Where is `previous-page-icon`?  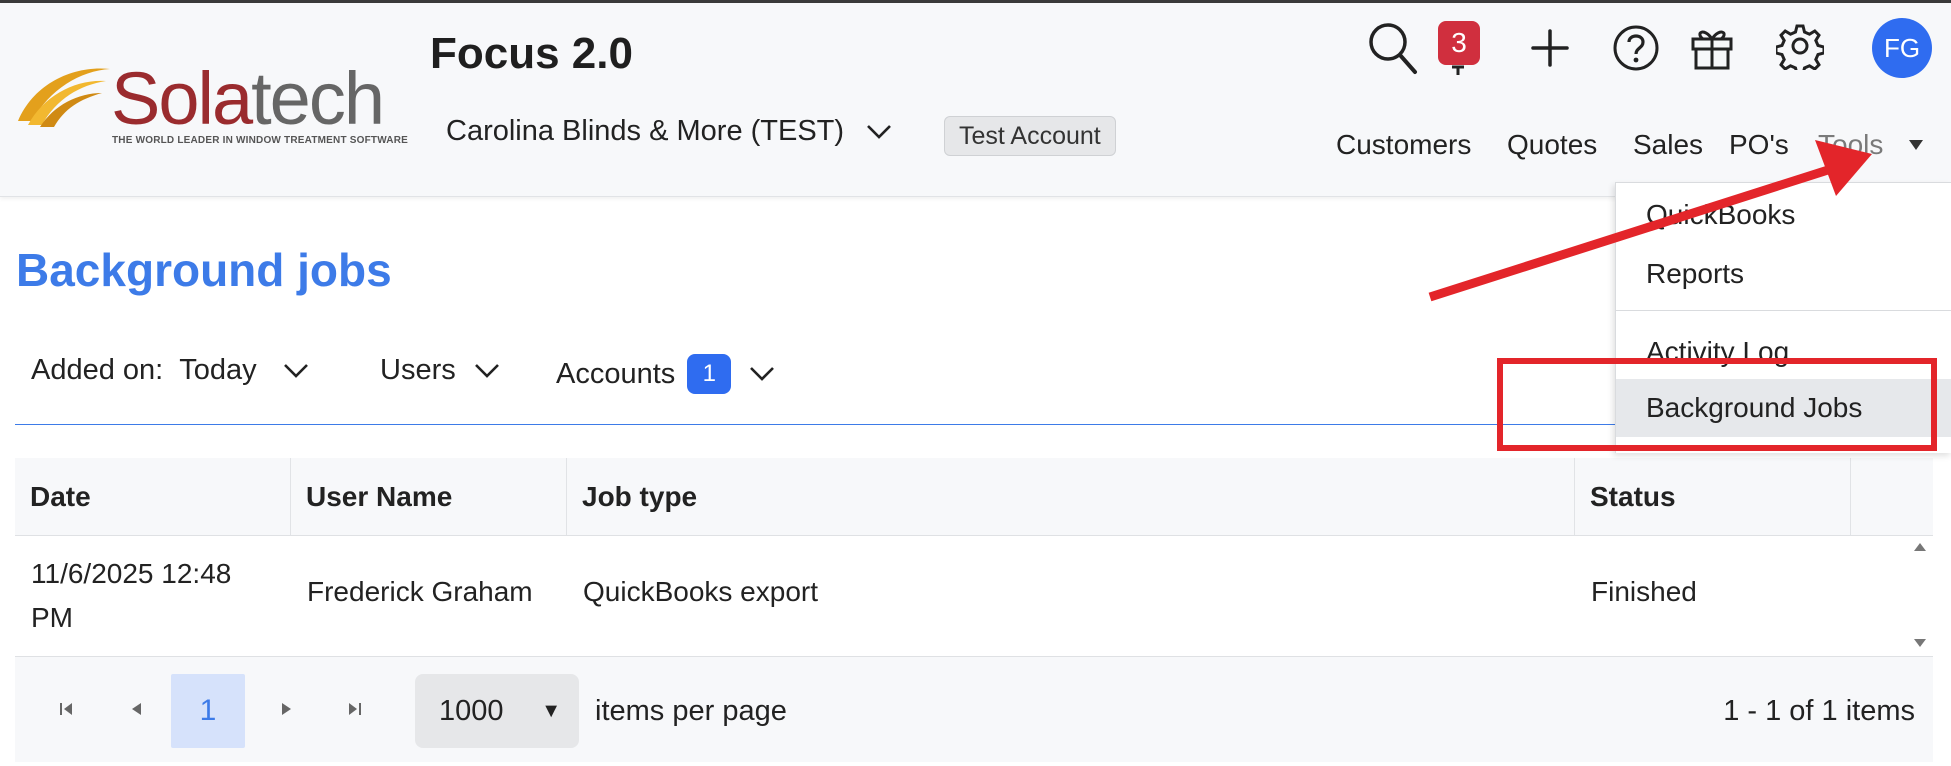
previous-page-icon is located at coordinates (136, 709).